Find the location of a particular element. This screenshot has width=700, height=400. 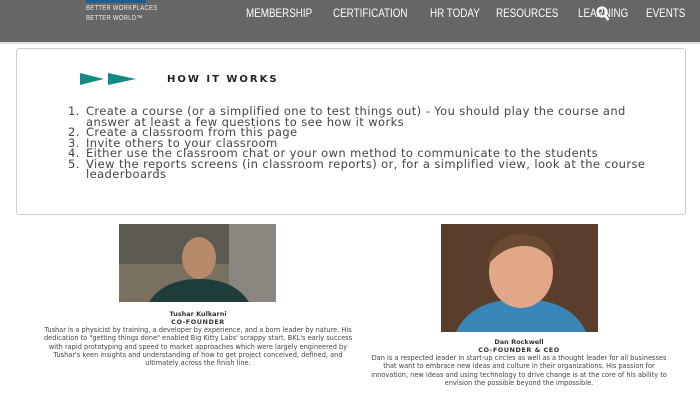

person-title: CO-FOUNDER is located at coordinates (198, 322).